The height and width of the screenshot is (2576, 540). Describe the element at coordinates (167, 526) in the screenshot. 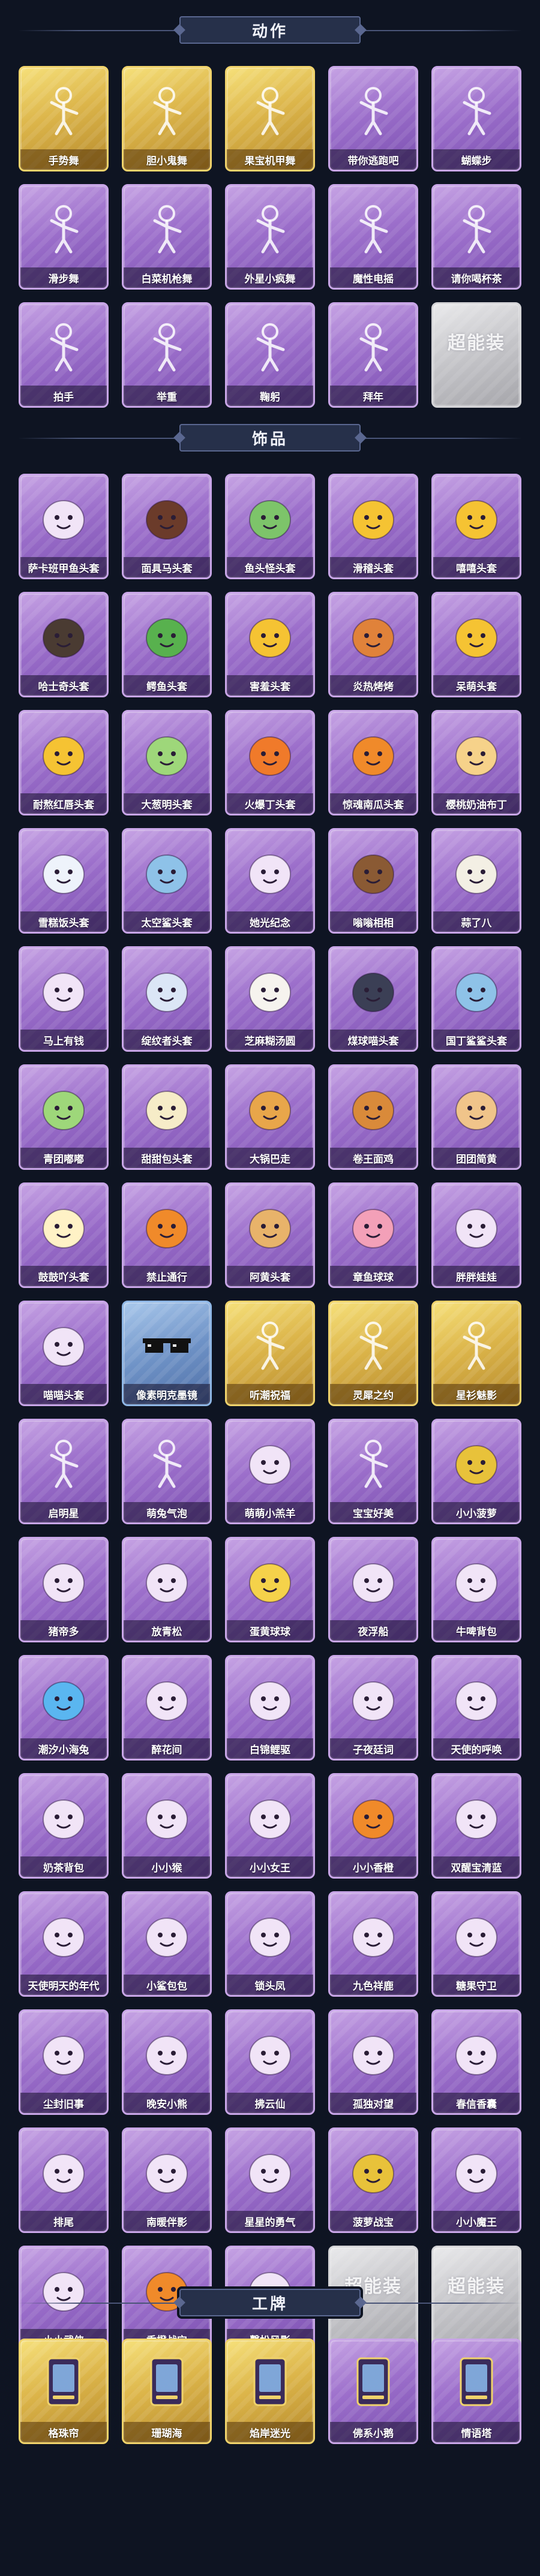

I see `item-card: 面具马头套` at that location.